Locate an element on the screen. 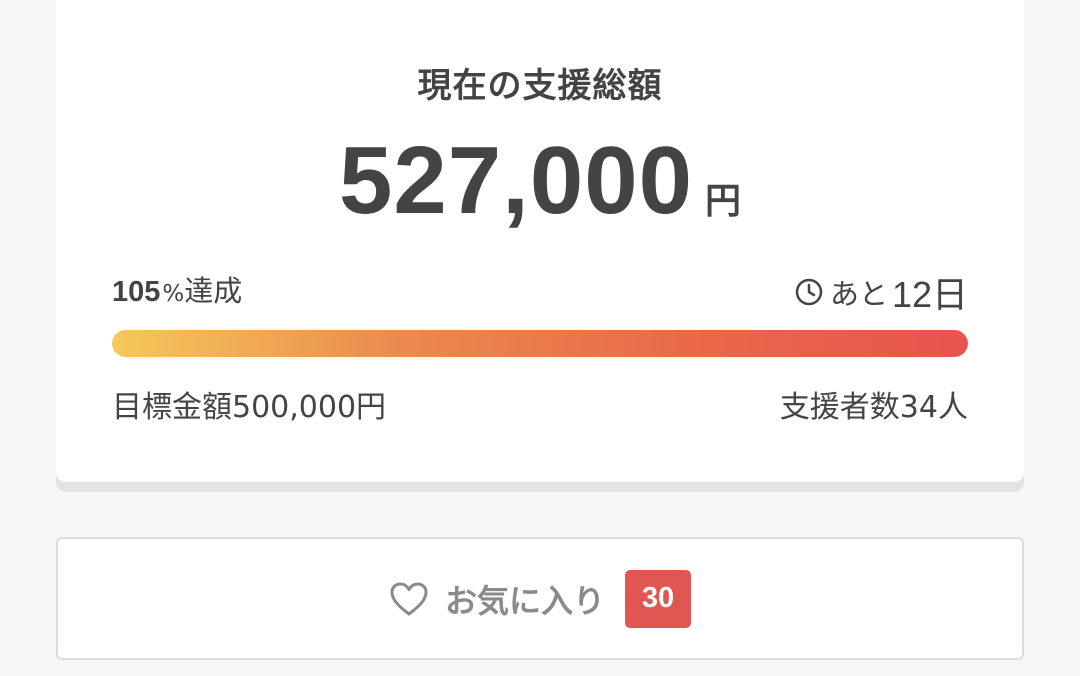 The width and height of the screenshot is (1080, 676). favorite-count-badge: 30 is located at coordinates (658, 598).